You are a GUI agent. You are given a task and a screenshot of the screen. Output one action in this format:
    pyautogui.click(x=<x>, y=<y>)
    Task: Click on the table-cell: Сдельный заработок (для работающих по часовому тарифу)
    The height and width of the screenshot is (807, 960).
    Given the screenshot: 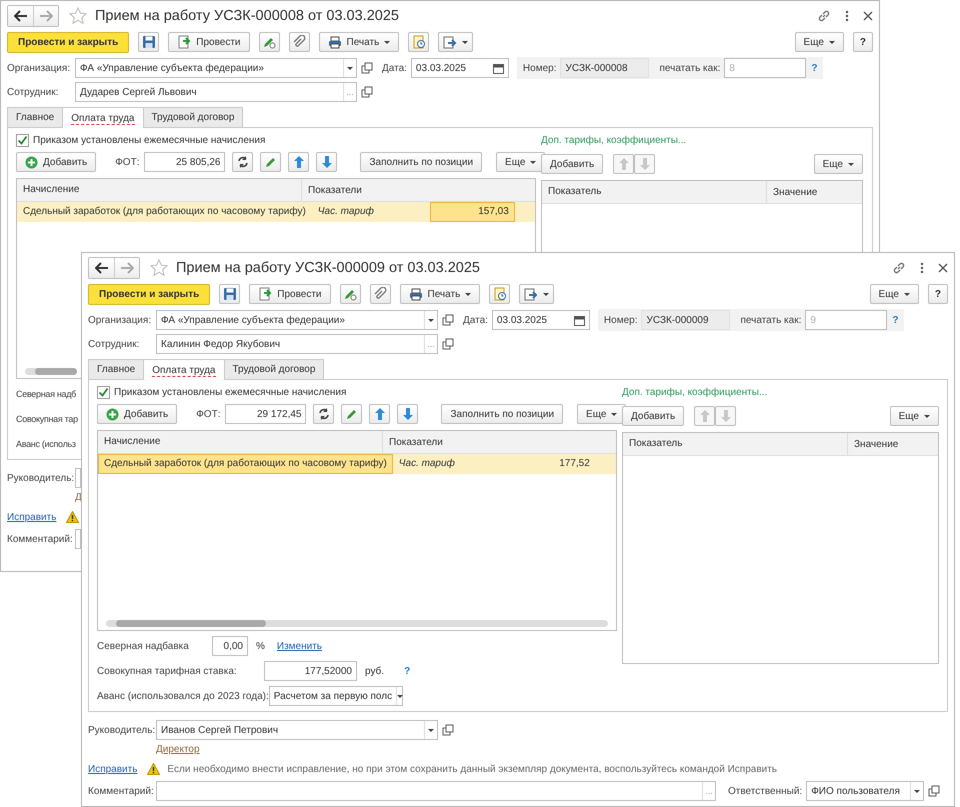 What is the action you would take?
    pyautogui.click(x=245, y=464)
    